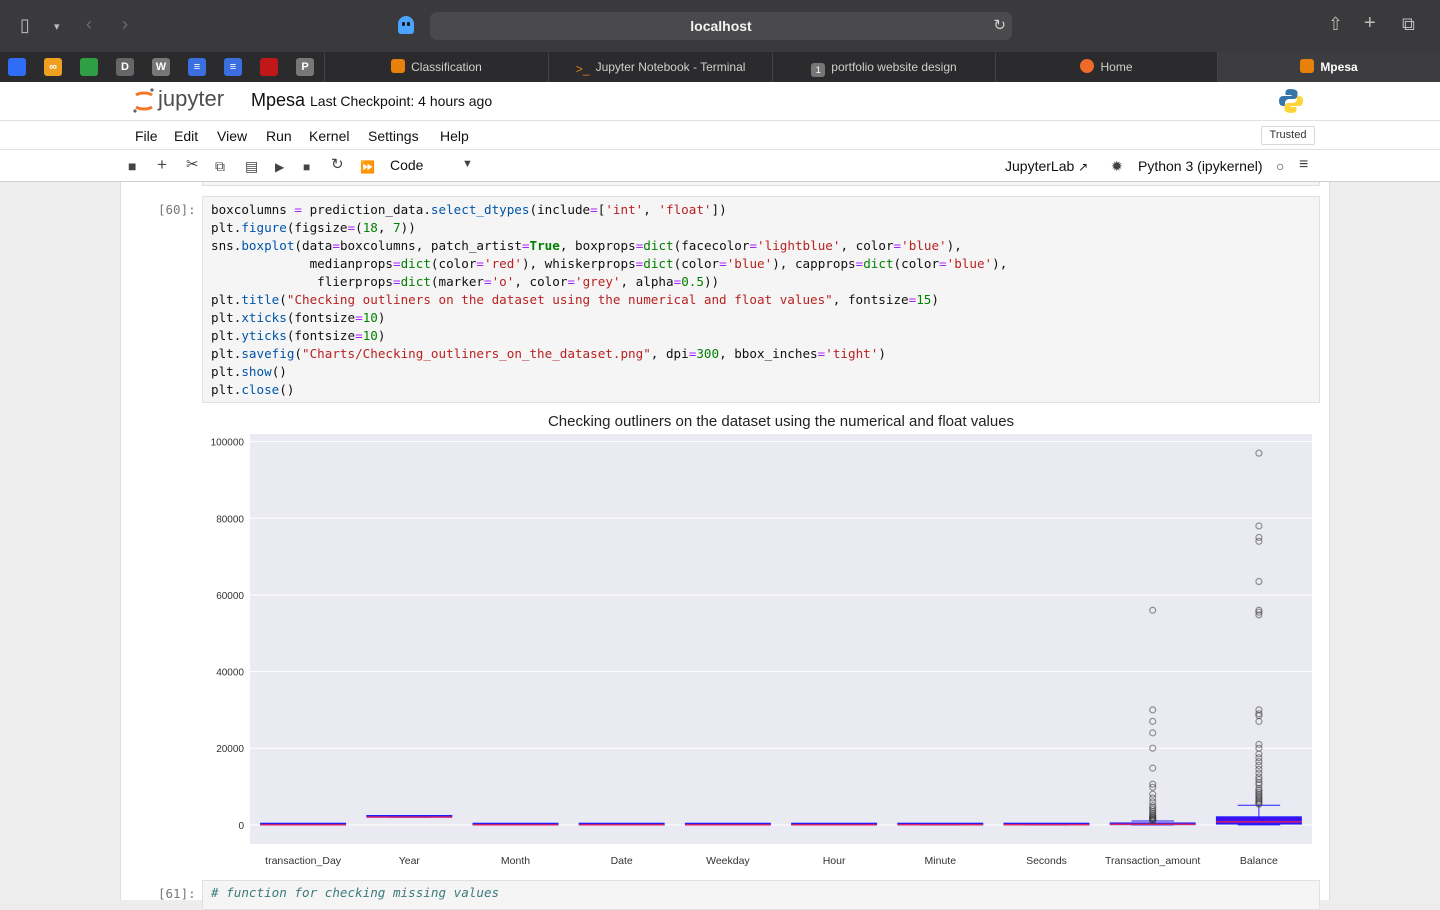  What do you see at coordinates (1083, 167) in the screenshot?
I see `external-link-icon: ↗` at bounding box center [1083, 167].